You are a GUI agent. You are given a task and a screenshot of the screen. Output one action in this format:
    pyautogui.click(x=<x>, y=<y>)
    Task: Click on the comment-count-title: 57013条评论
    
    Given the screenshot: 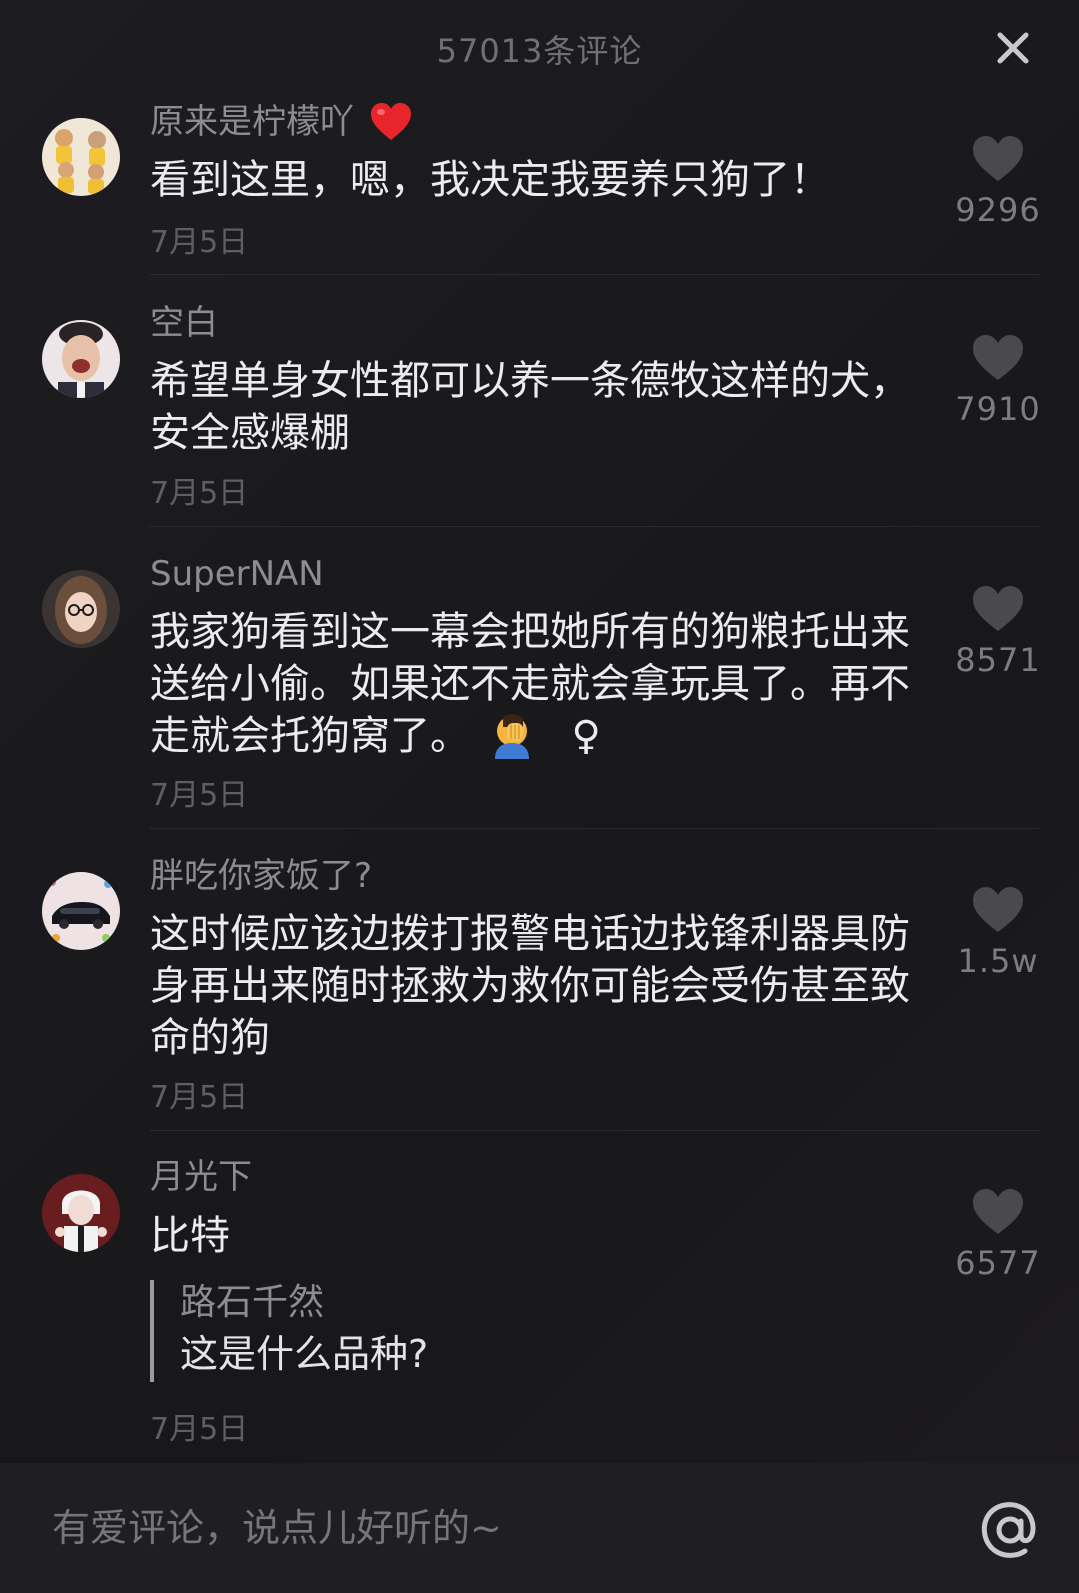 What is the action you would take?
    pyautogui.click(x=539, y=51)
    